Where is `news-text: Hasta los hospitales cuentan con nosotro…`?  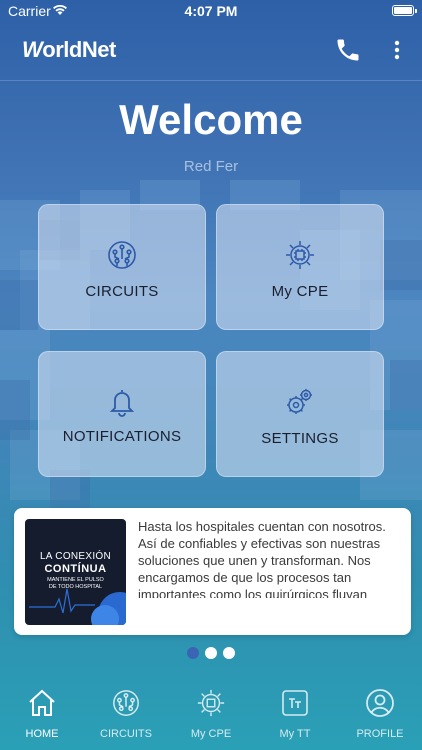 news-text: Hasta los hospitales cuentan con nosotro… is located at coordinates (262, 558).